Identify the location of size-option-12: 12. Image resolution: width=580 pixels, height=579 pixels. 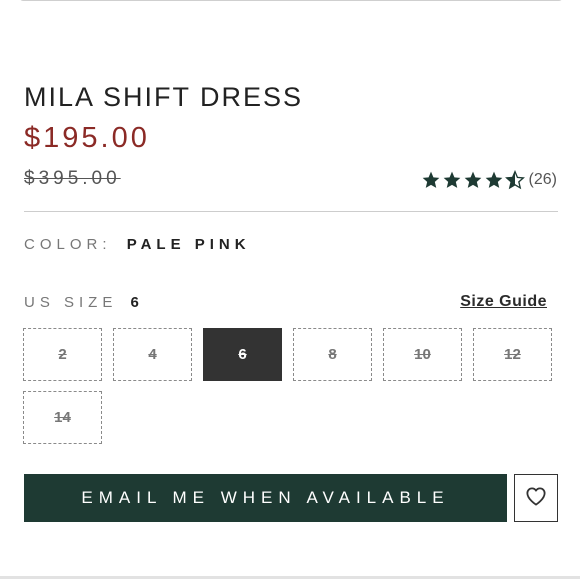
(512, 354).